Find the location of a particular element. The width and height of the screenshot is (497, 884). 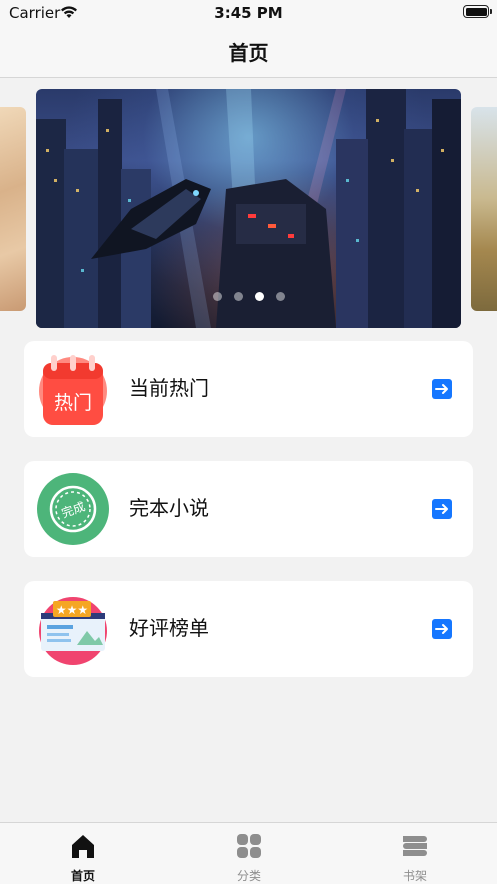

banner-slide-previous is located at coordinates (13, 209).